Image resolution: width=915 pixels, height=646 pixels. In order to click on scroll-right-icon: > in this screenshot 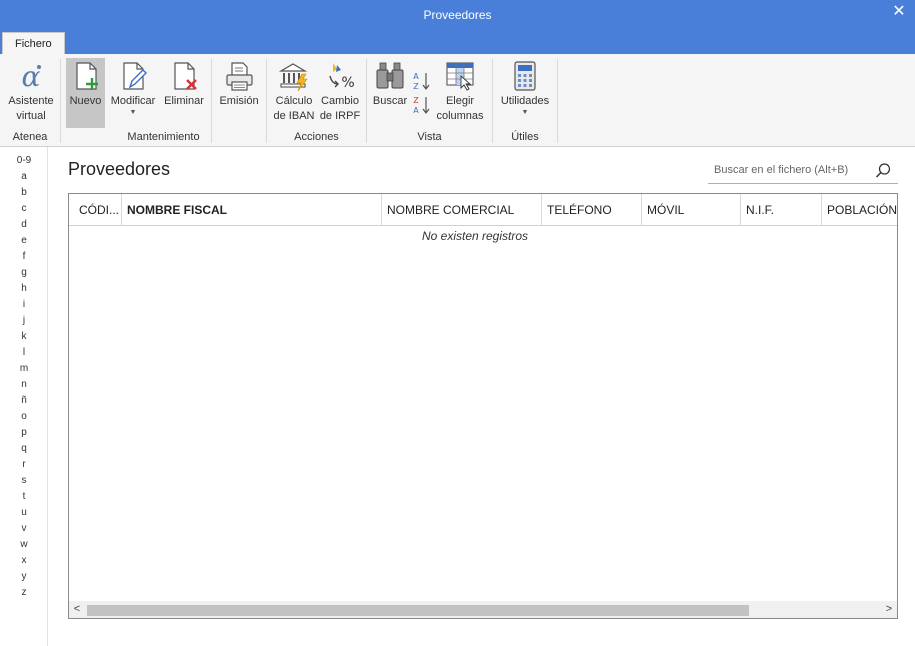, I will do `click(889, 609)`.